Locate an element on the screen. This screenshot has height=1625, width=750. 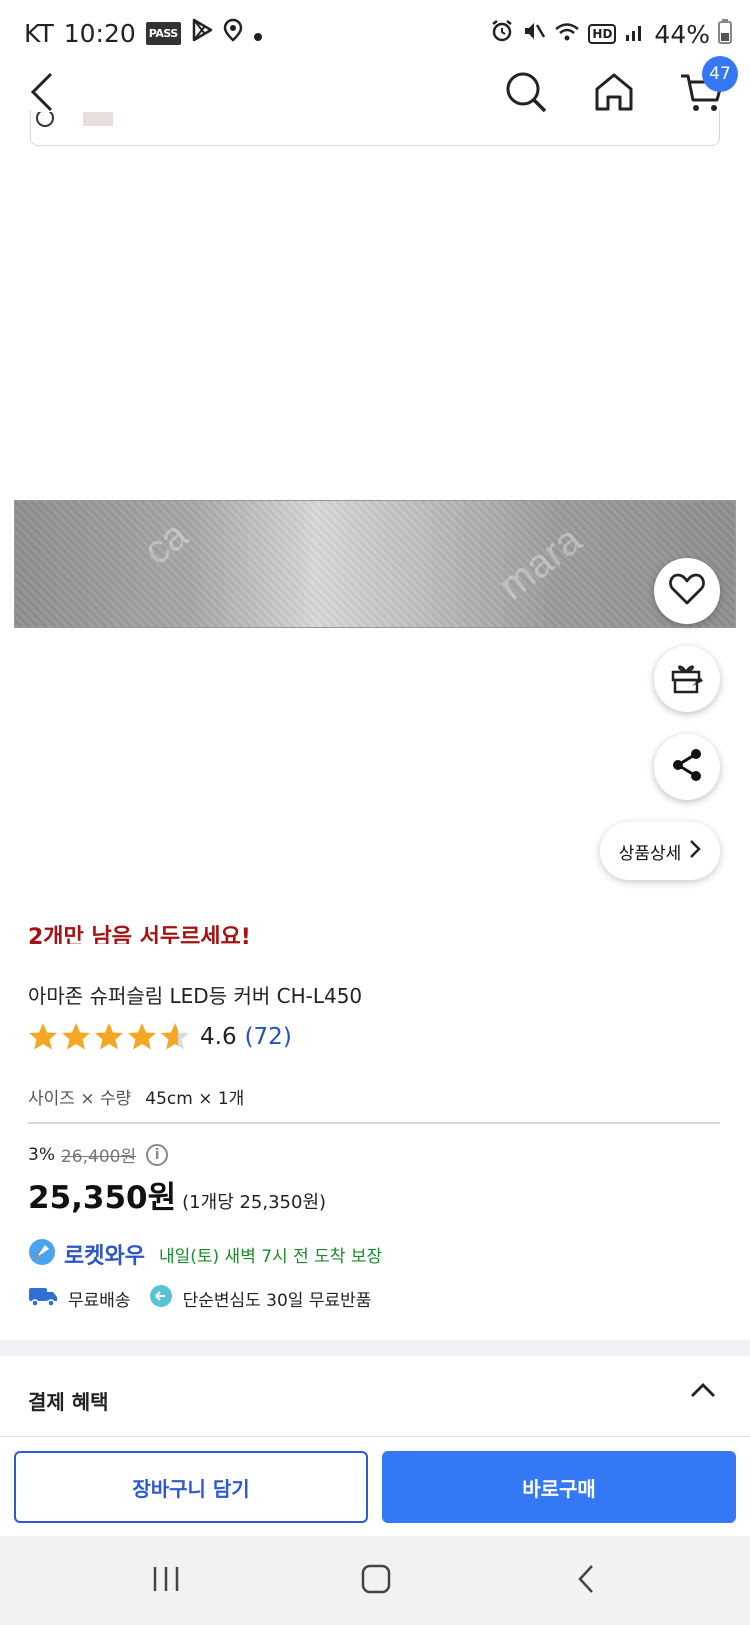
cart-count-badge: 47 is located at coordinates (720, 74).